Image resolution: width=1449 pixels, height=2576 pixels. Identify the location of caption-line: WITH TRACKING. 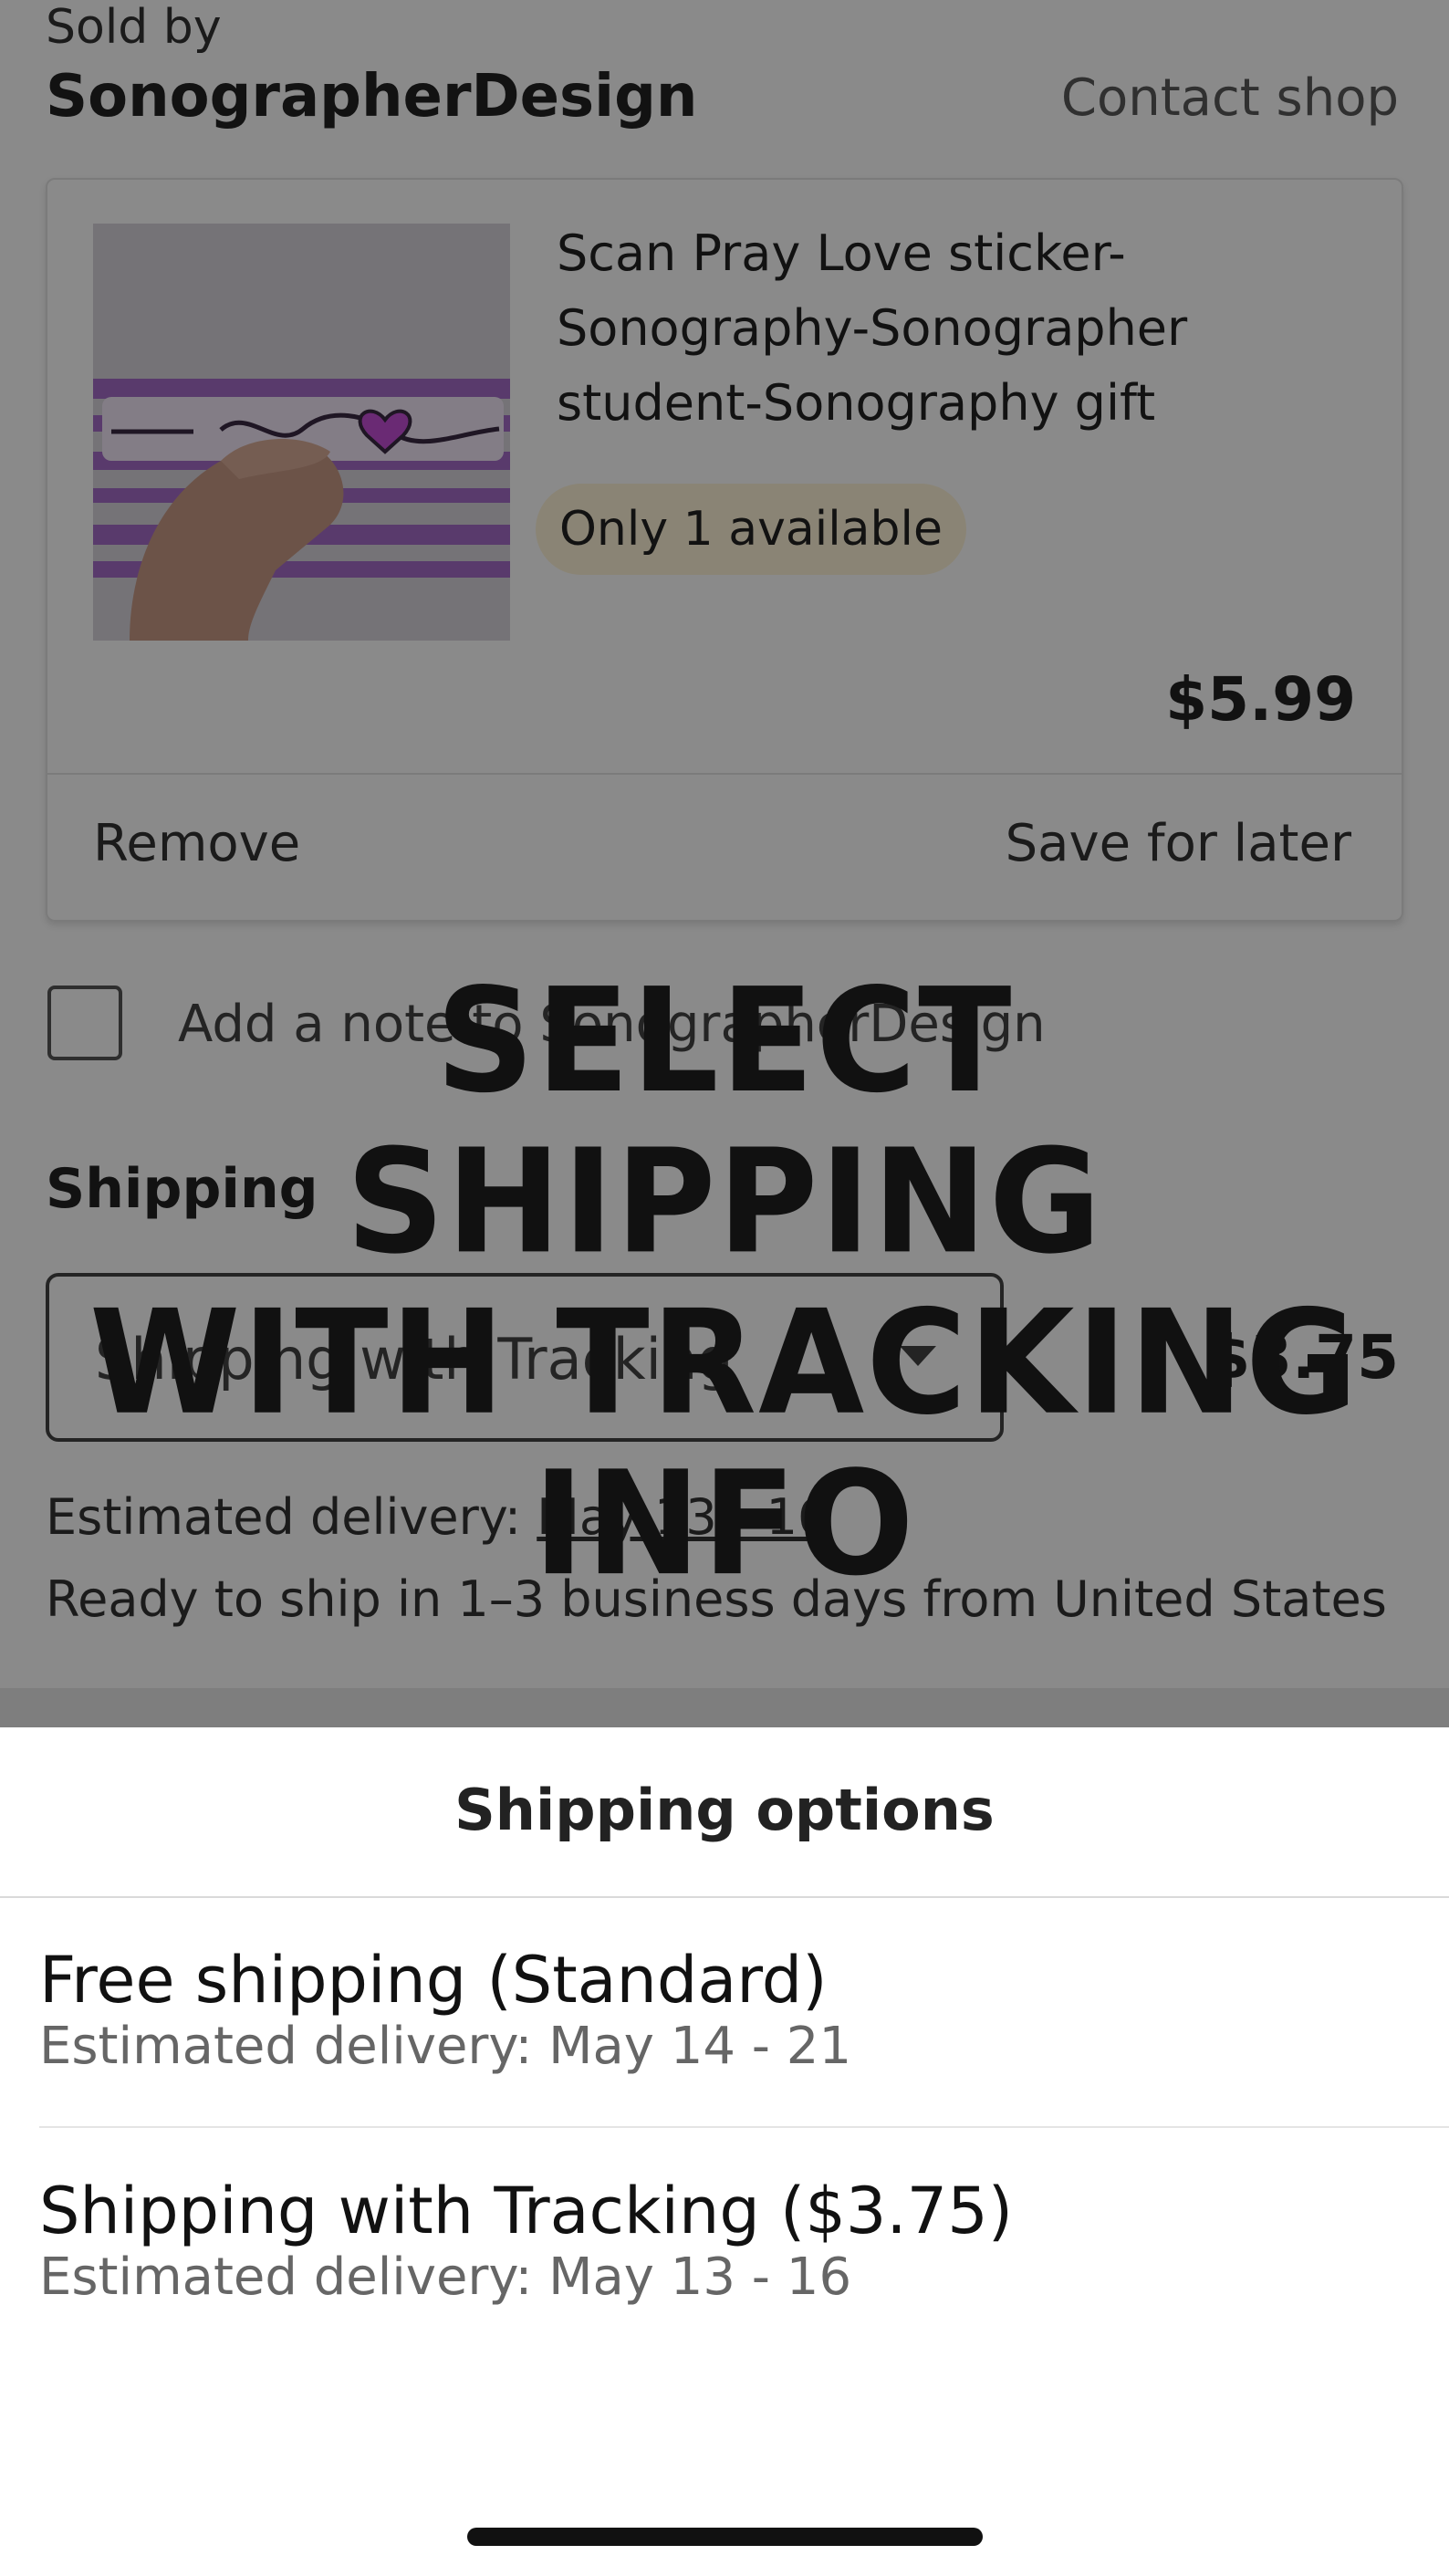
(724, 1363).